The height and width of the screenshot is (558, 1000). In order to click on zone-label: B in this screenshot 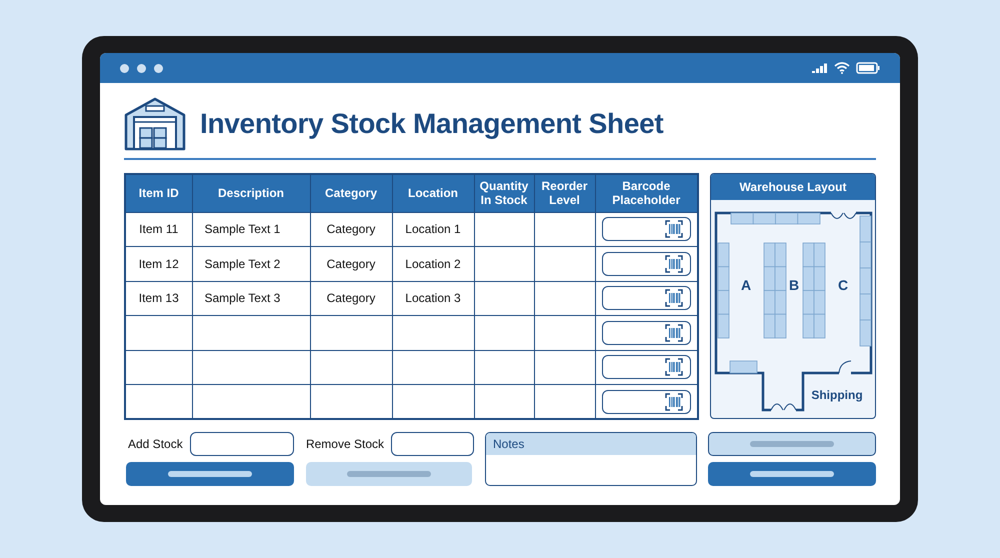, I will do `click(794, 285)`.